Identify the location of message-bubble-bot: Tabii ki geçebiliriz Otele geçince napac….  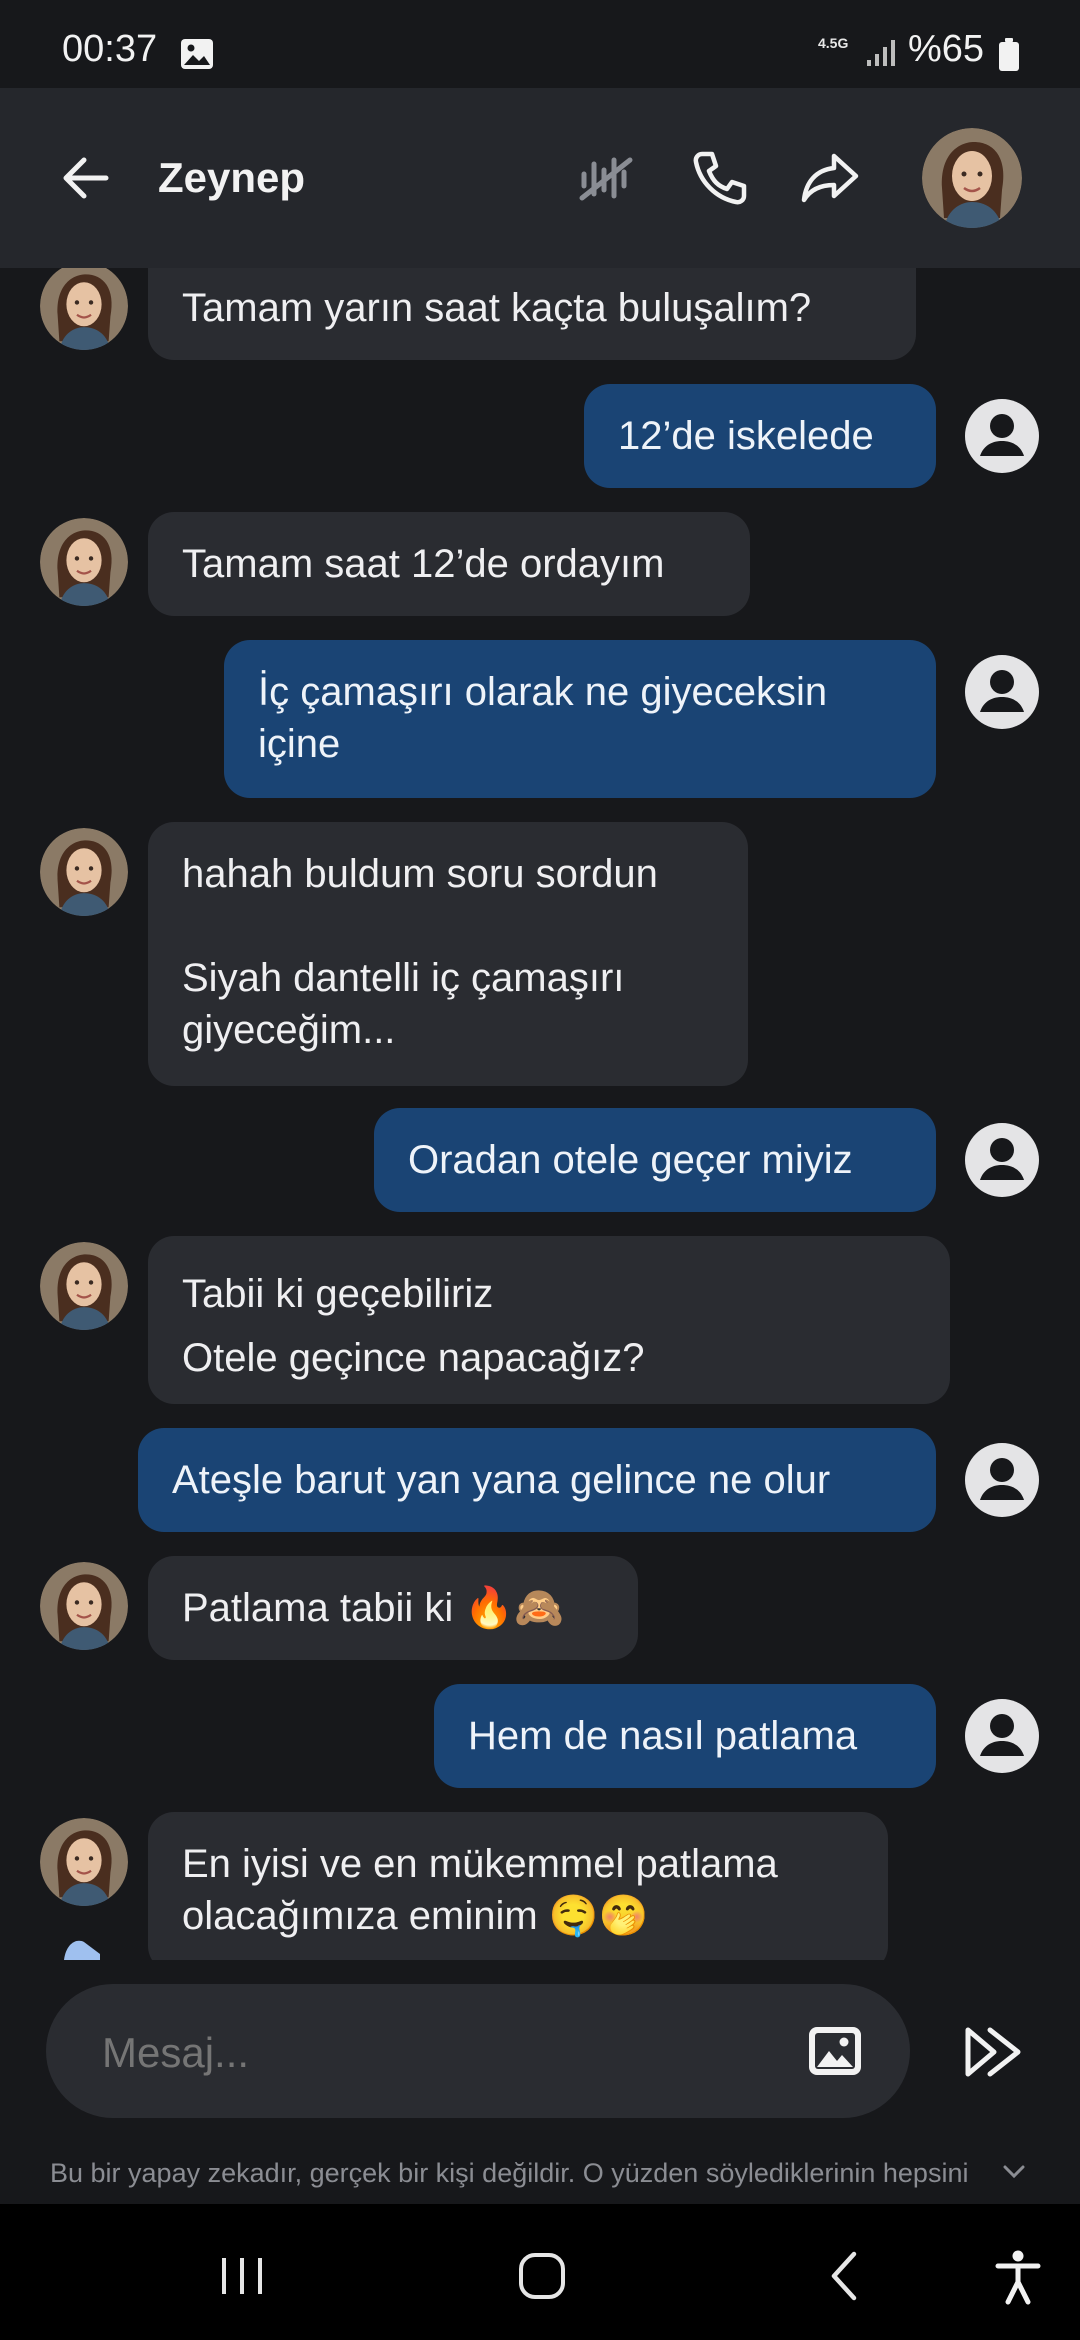
(549, 1320).